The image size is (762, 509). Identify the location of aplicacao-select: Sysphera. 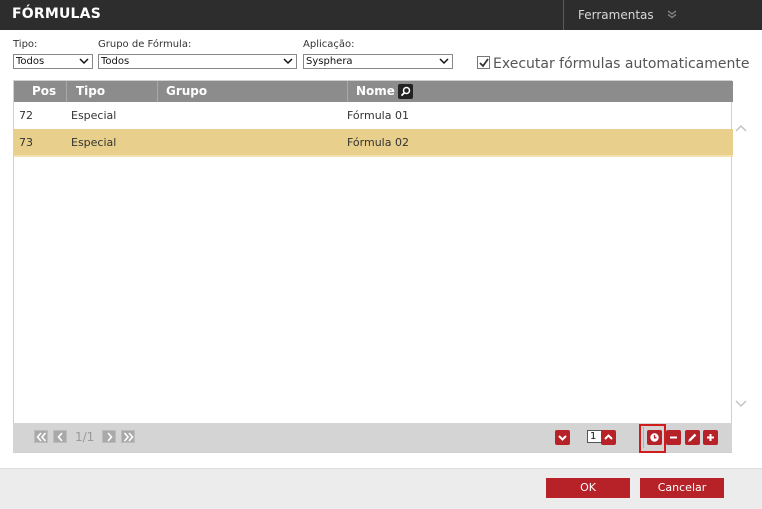
(378, 61).